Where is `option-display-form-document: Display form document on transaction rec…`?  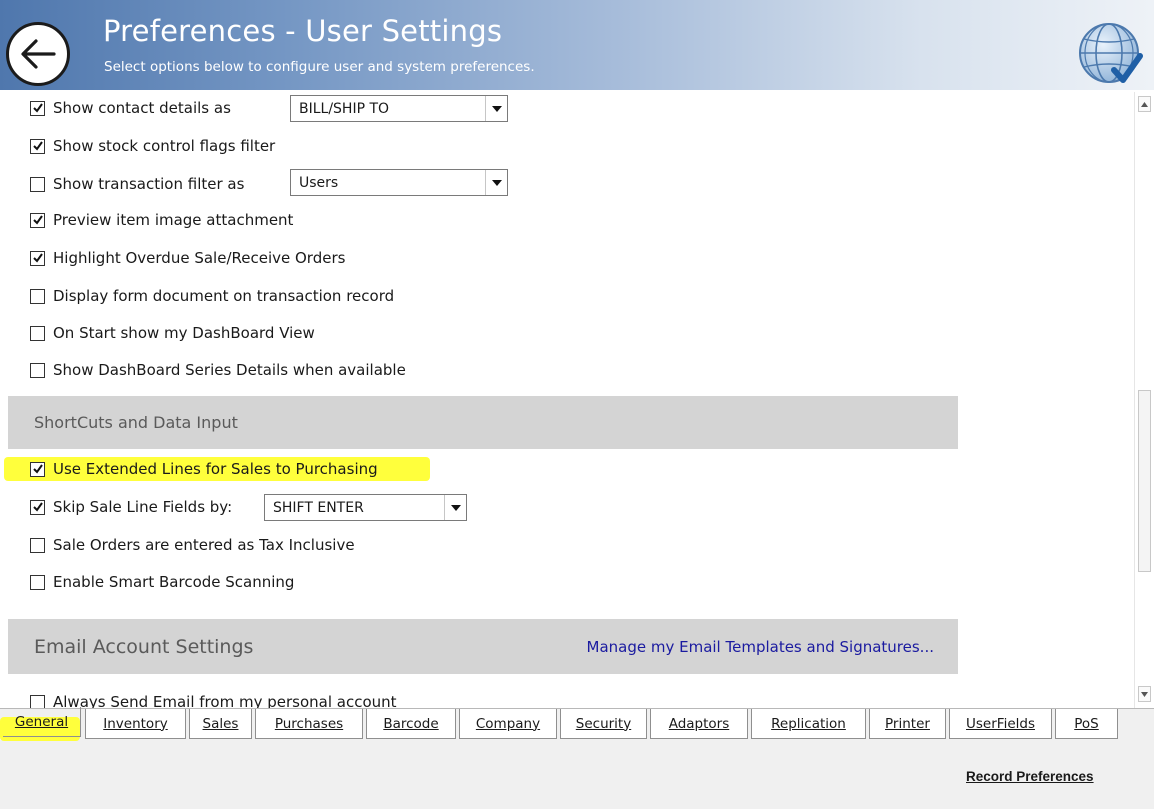 option-display-form-document: Display form document on transaction rec… is located at coordinates (212, 296).